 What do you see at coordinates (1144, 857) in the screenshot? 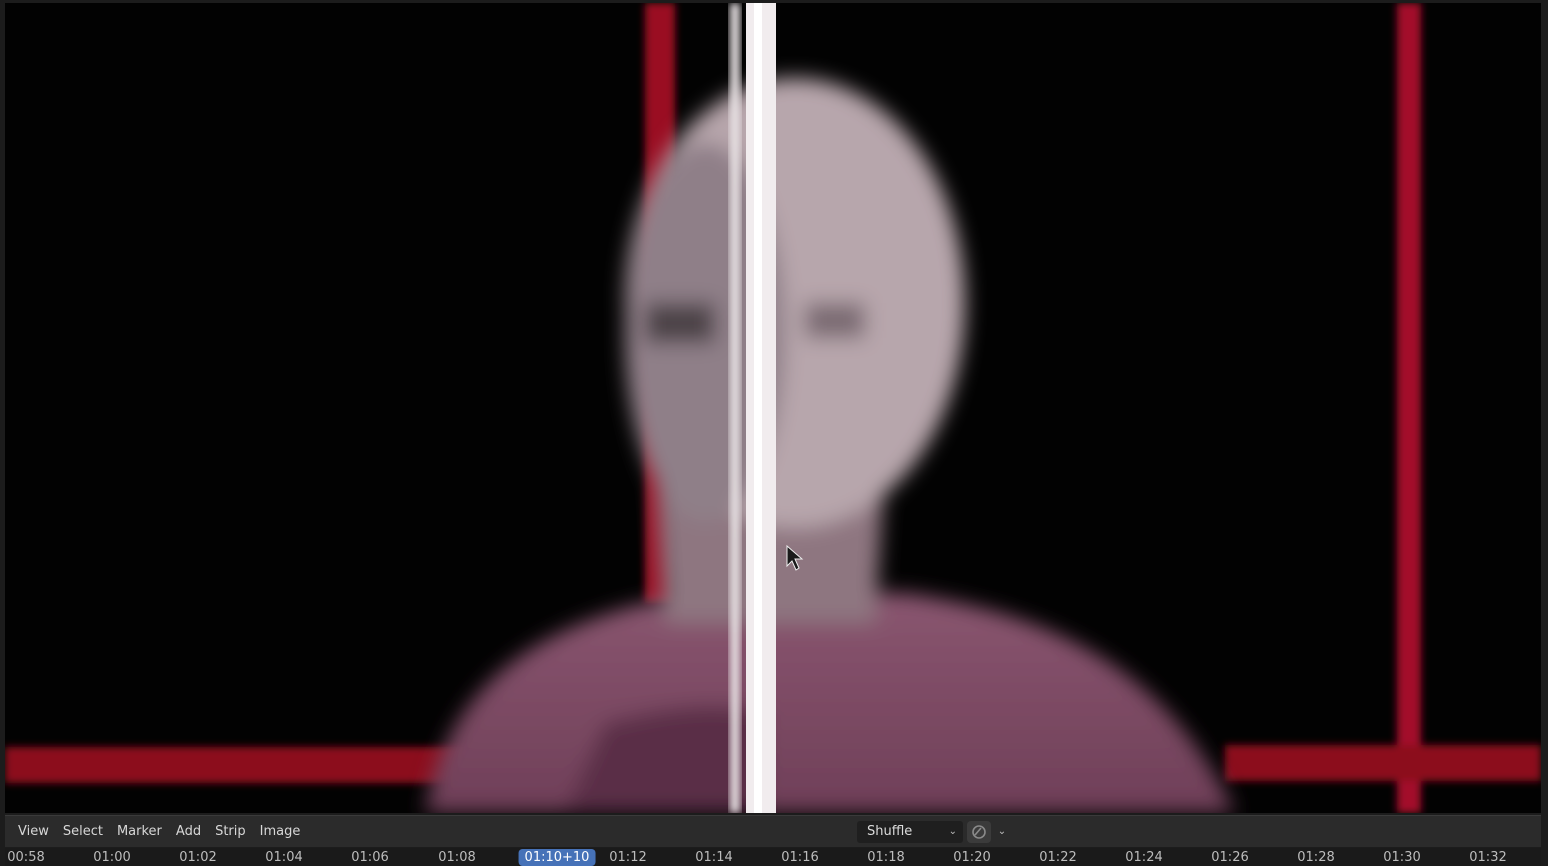
I see `time-label: 01:24` at bounding box center [1144, 857].